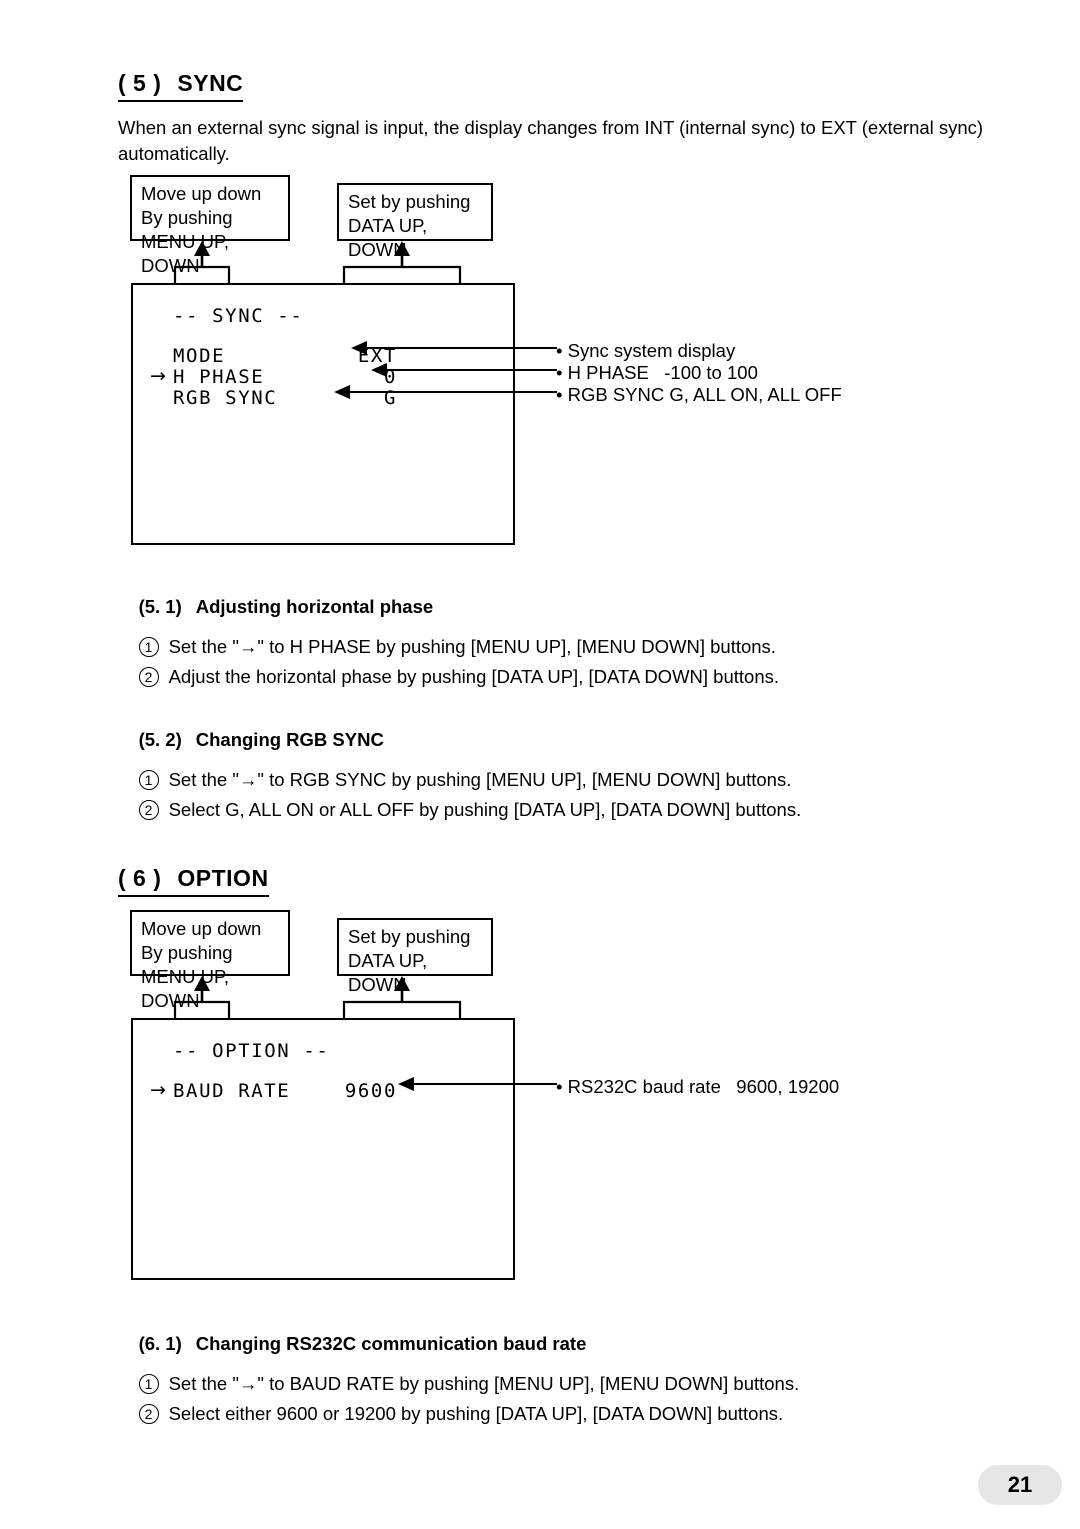 The image size is (1080, 1529). What do you see at coordinates (219, 377) in the screenshot?
I see `sync-row-hphase-label: H PHASE` at bounding box center [219, 377].